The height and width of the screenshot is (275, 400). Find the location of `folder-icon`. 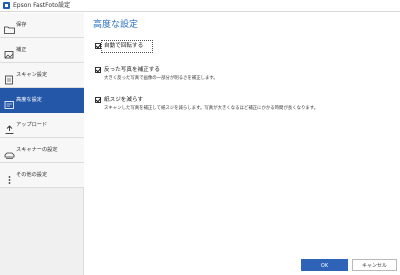

folder-icon is located at coordinates (9, 27).